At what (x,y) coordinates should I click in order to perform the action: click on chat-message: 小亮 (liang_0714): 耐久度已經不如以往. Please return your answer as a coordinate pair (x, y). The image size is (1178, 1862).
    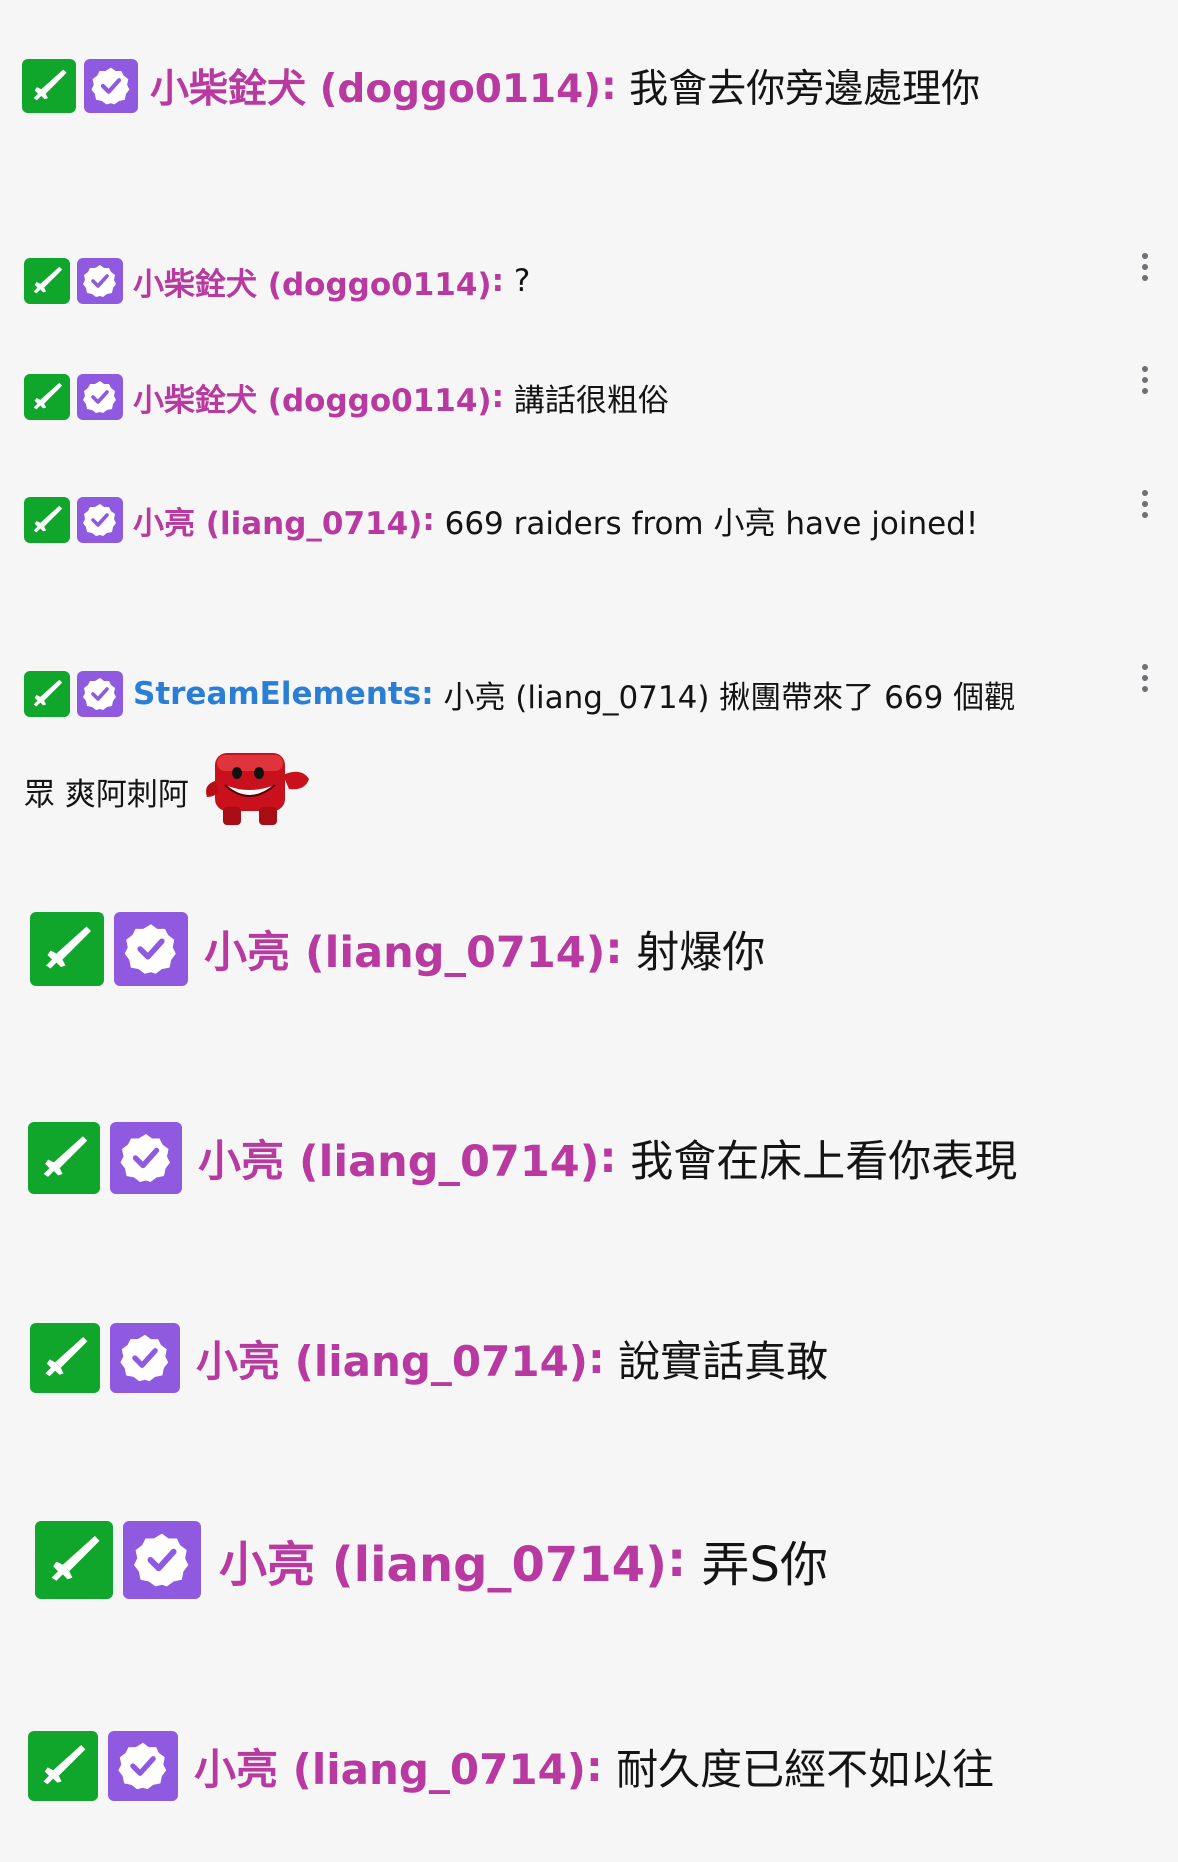
    Looking at the image, I should click on (603, 1766).